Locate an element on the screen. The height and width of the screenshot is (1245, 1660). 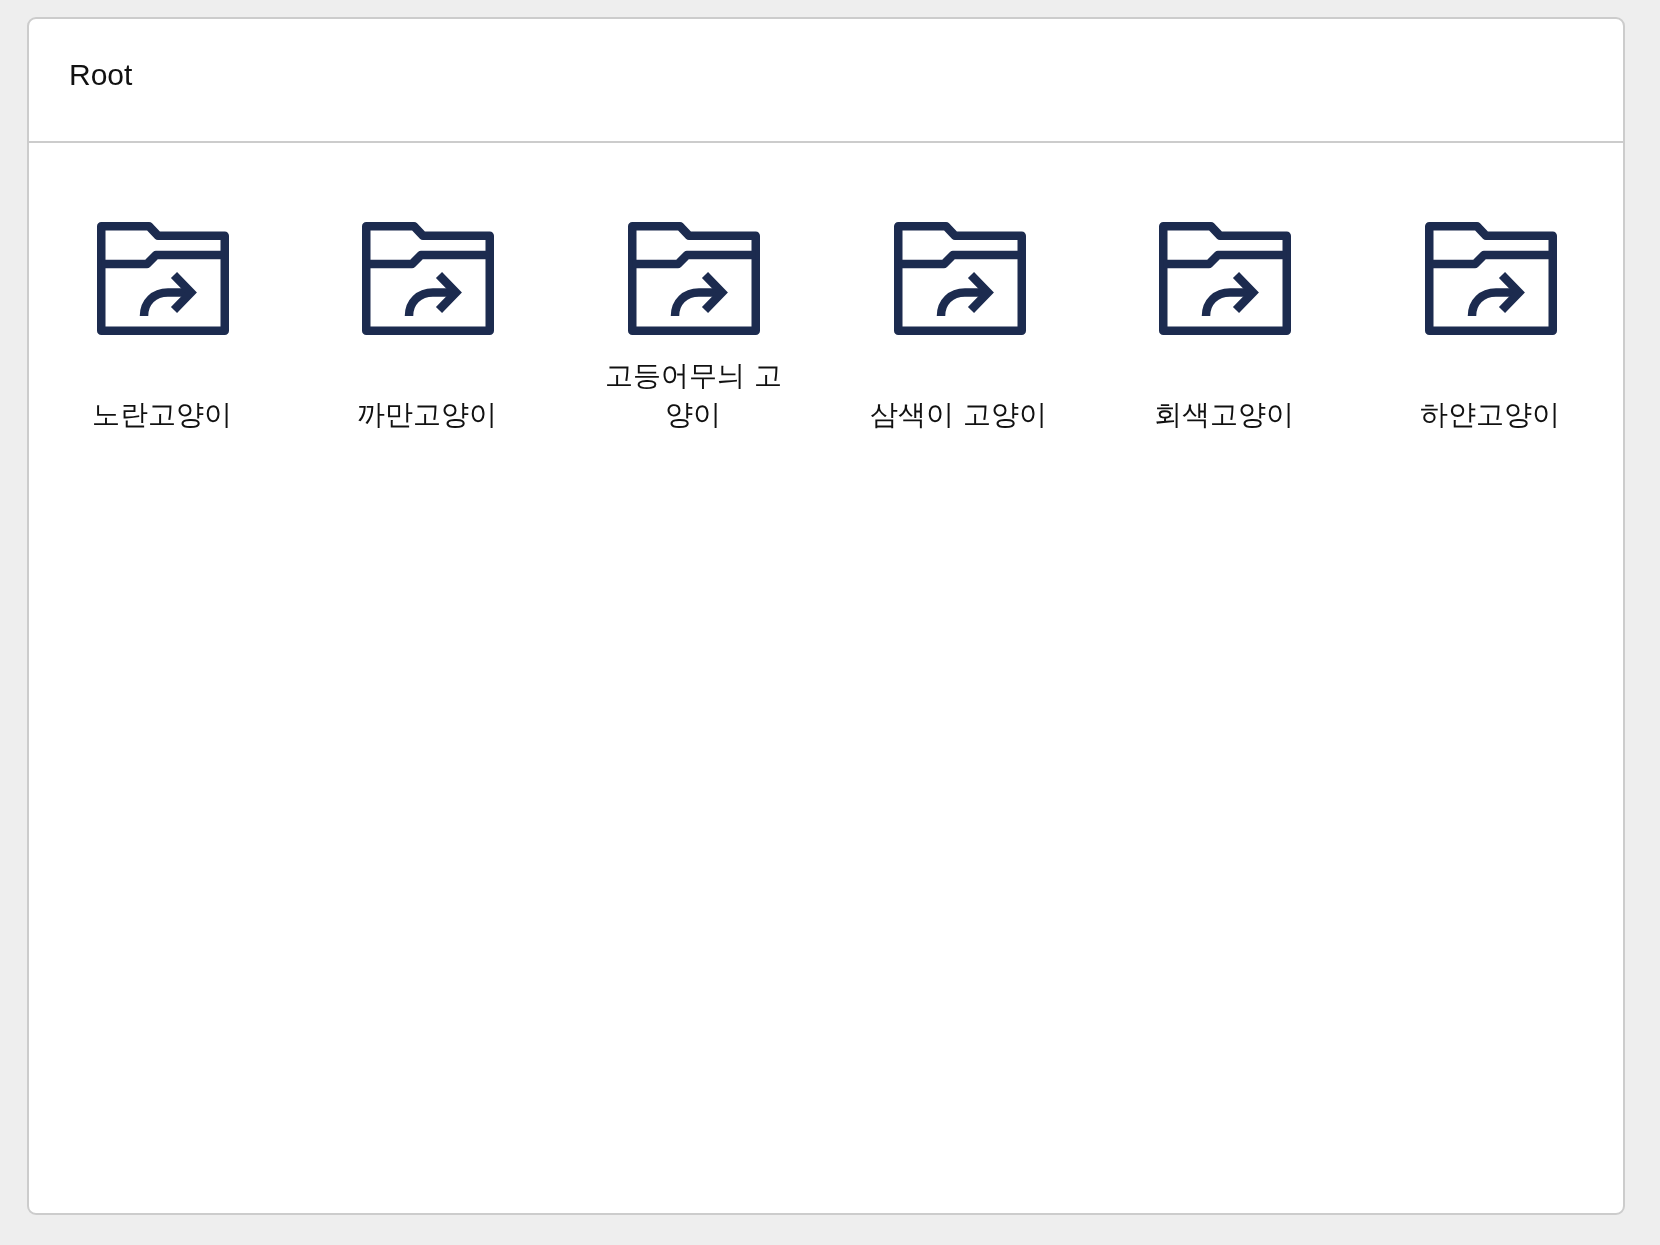
folder-item: 고등어무늬 고양이 is located at coordinates (693, 328).